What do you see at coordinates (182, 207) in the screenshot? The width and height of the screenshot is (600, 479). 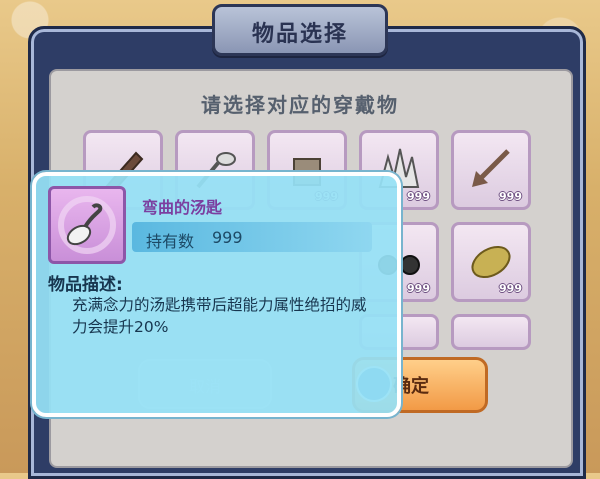 I see `item-name: 弯曲的汤匙` at bounding box center [182, 207].